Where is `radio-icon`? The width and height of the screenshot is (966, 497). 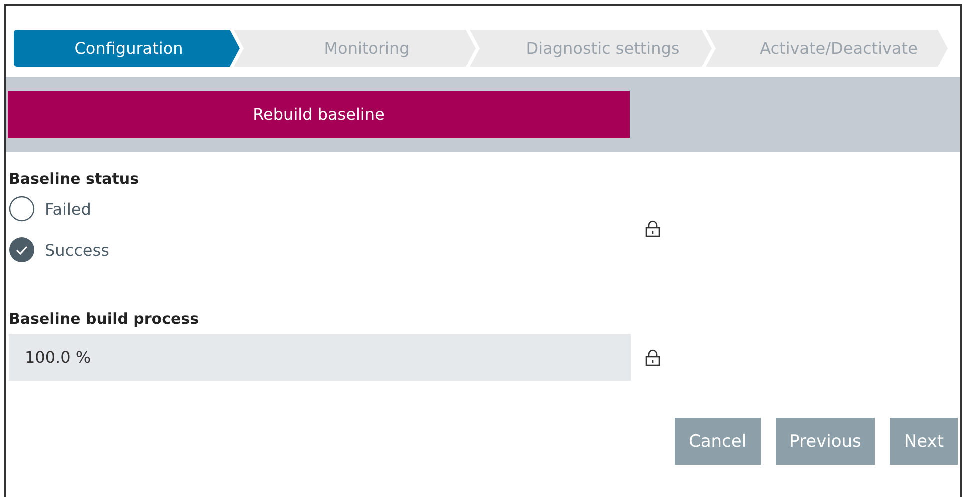 radio-icon is located at coordinates (22, 209).